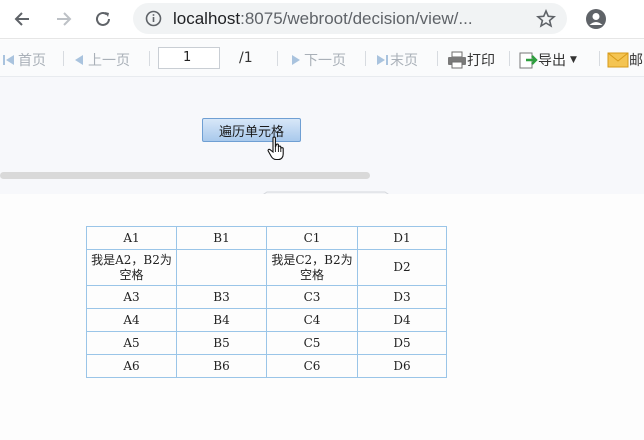 This screenshot has height=440, width=644. Describe the element at coordinates (528, 60) in the screenshot. I see `export-icon` at that location.